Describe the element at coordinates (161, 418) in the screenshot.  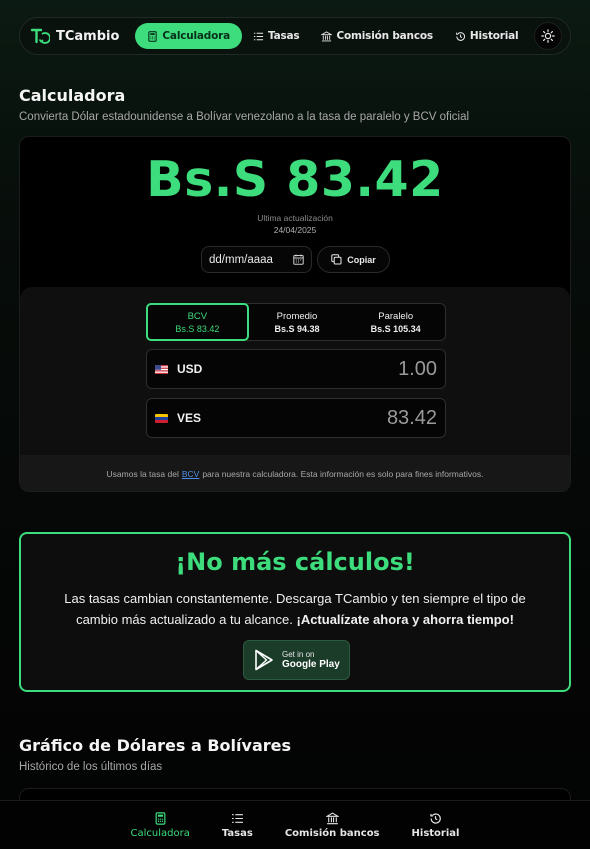
I see `venezuela-flag-icon` at that location.